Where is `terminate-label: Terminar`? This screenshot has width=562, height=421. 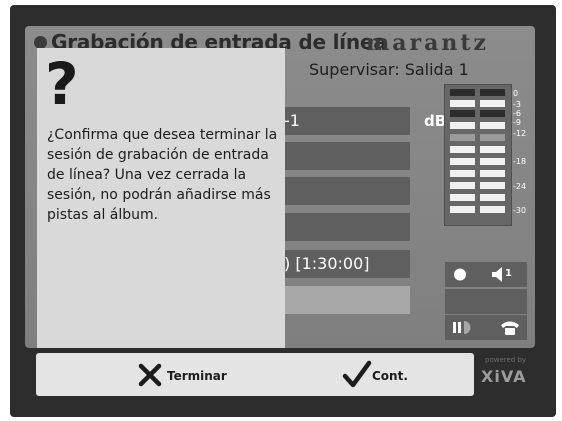
terminate-label: Terminar is located at coordinates (197, 376).